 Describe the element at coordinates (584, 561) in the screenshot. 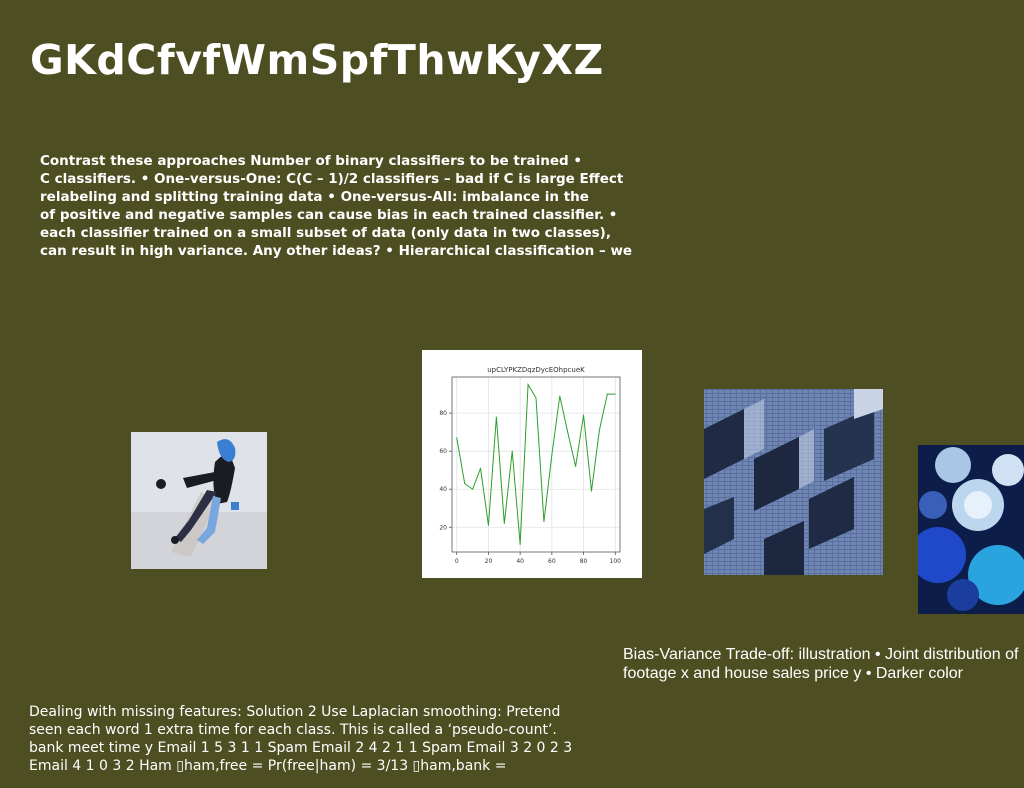

I see `x-tick-label: 80` at that location.